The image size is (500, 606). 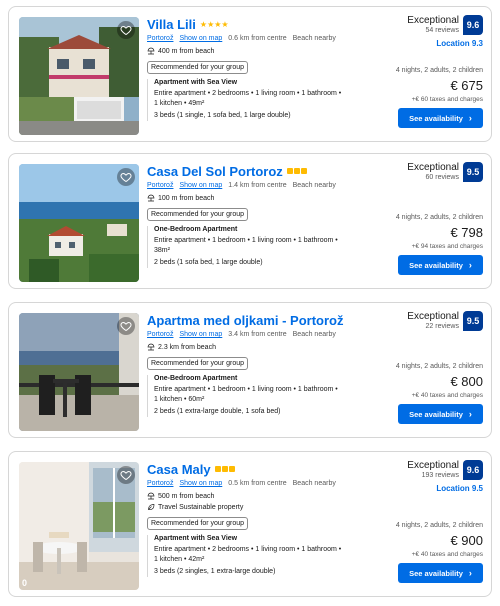 What do you see at coordinates (25, 583) in the screenshot?
I see `photo-counter: 0` at bounding box center [25, 583].